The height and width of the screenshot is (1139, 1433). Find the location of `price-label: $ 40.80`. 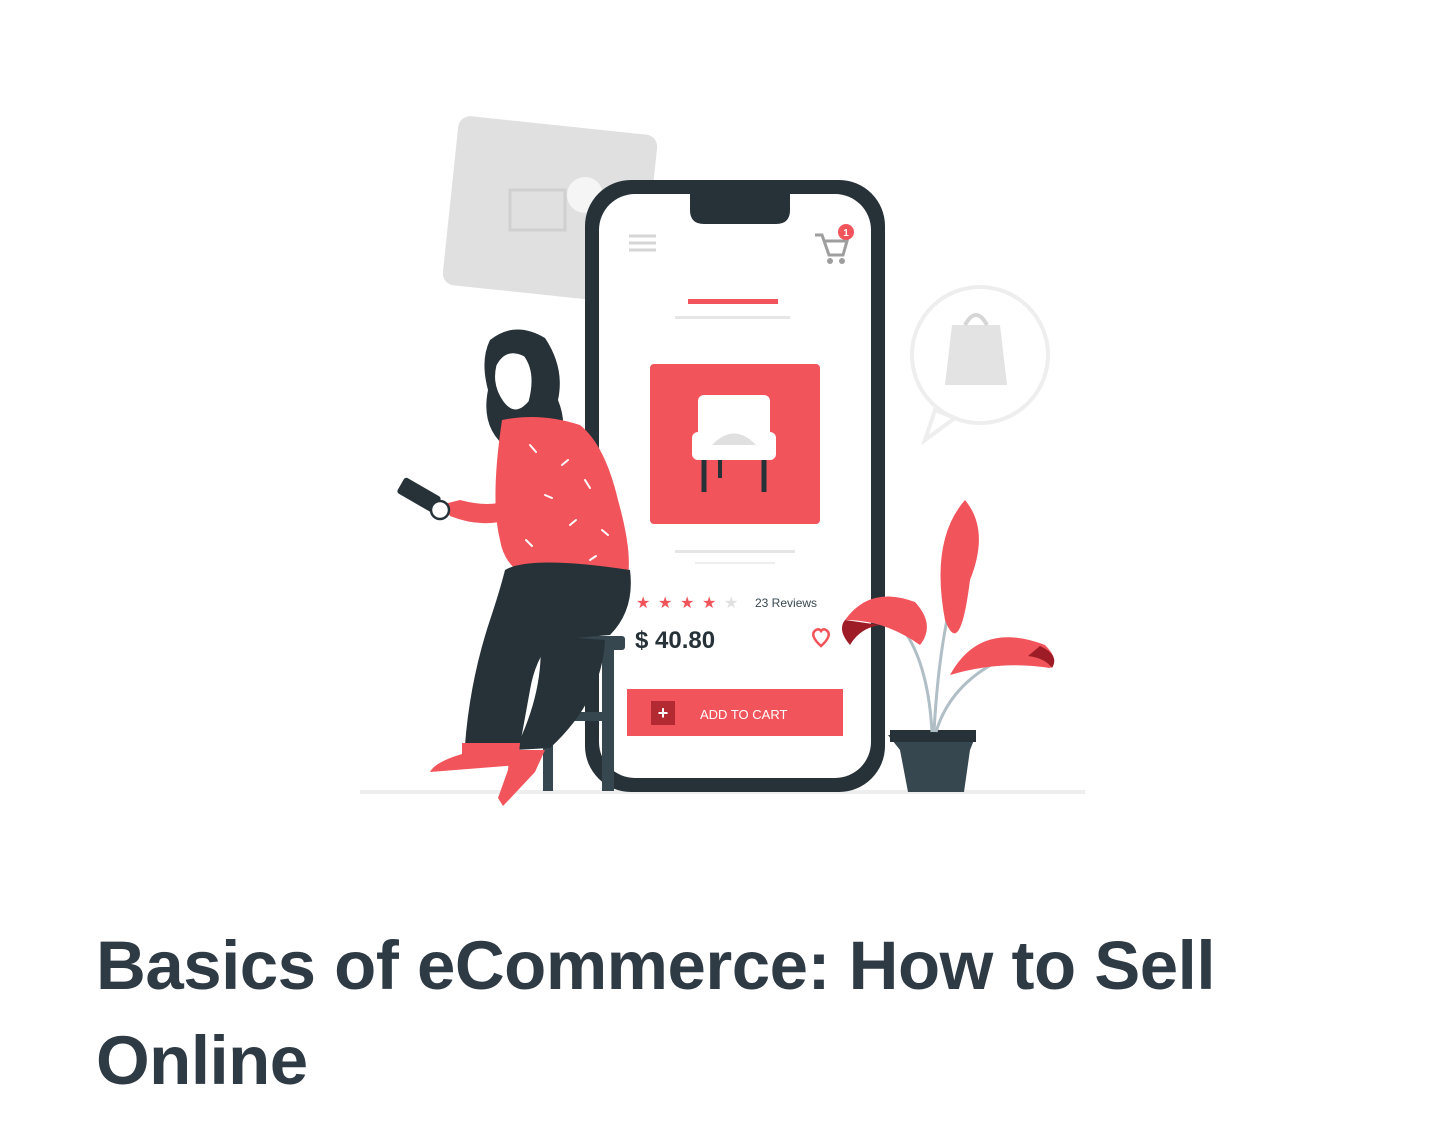

price-label: $ 40.80 is located at coordinates (675, 640).